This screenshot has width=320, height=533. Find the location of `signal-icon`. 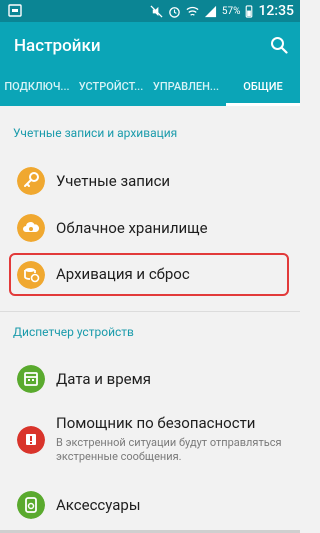

signal-icon is located at coordinates (210, 11).